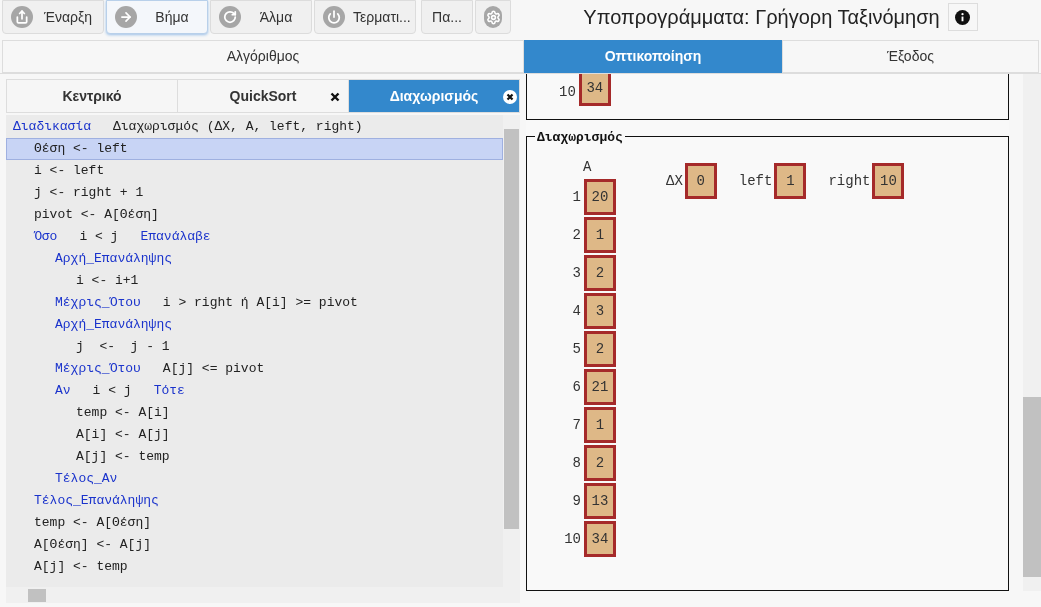 Image resolution: width=1041 pixels, height=607 pixels. I want to click on toolbar-button: Έναρξη, so click(53, 17).